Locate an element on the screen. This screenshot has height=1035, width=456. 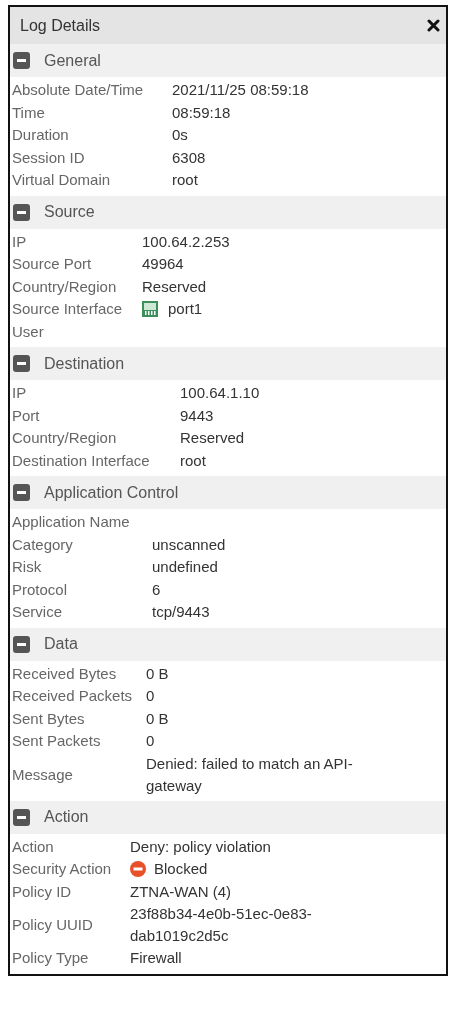
section-header: Data is located at coordinates (228, 644).